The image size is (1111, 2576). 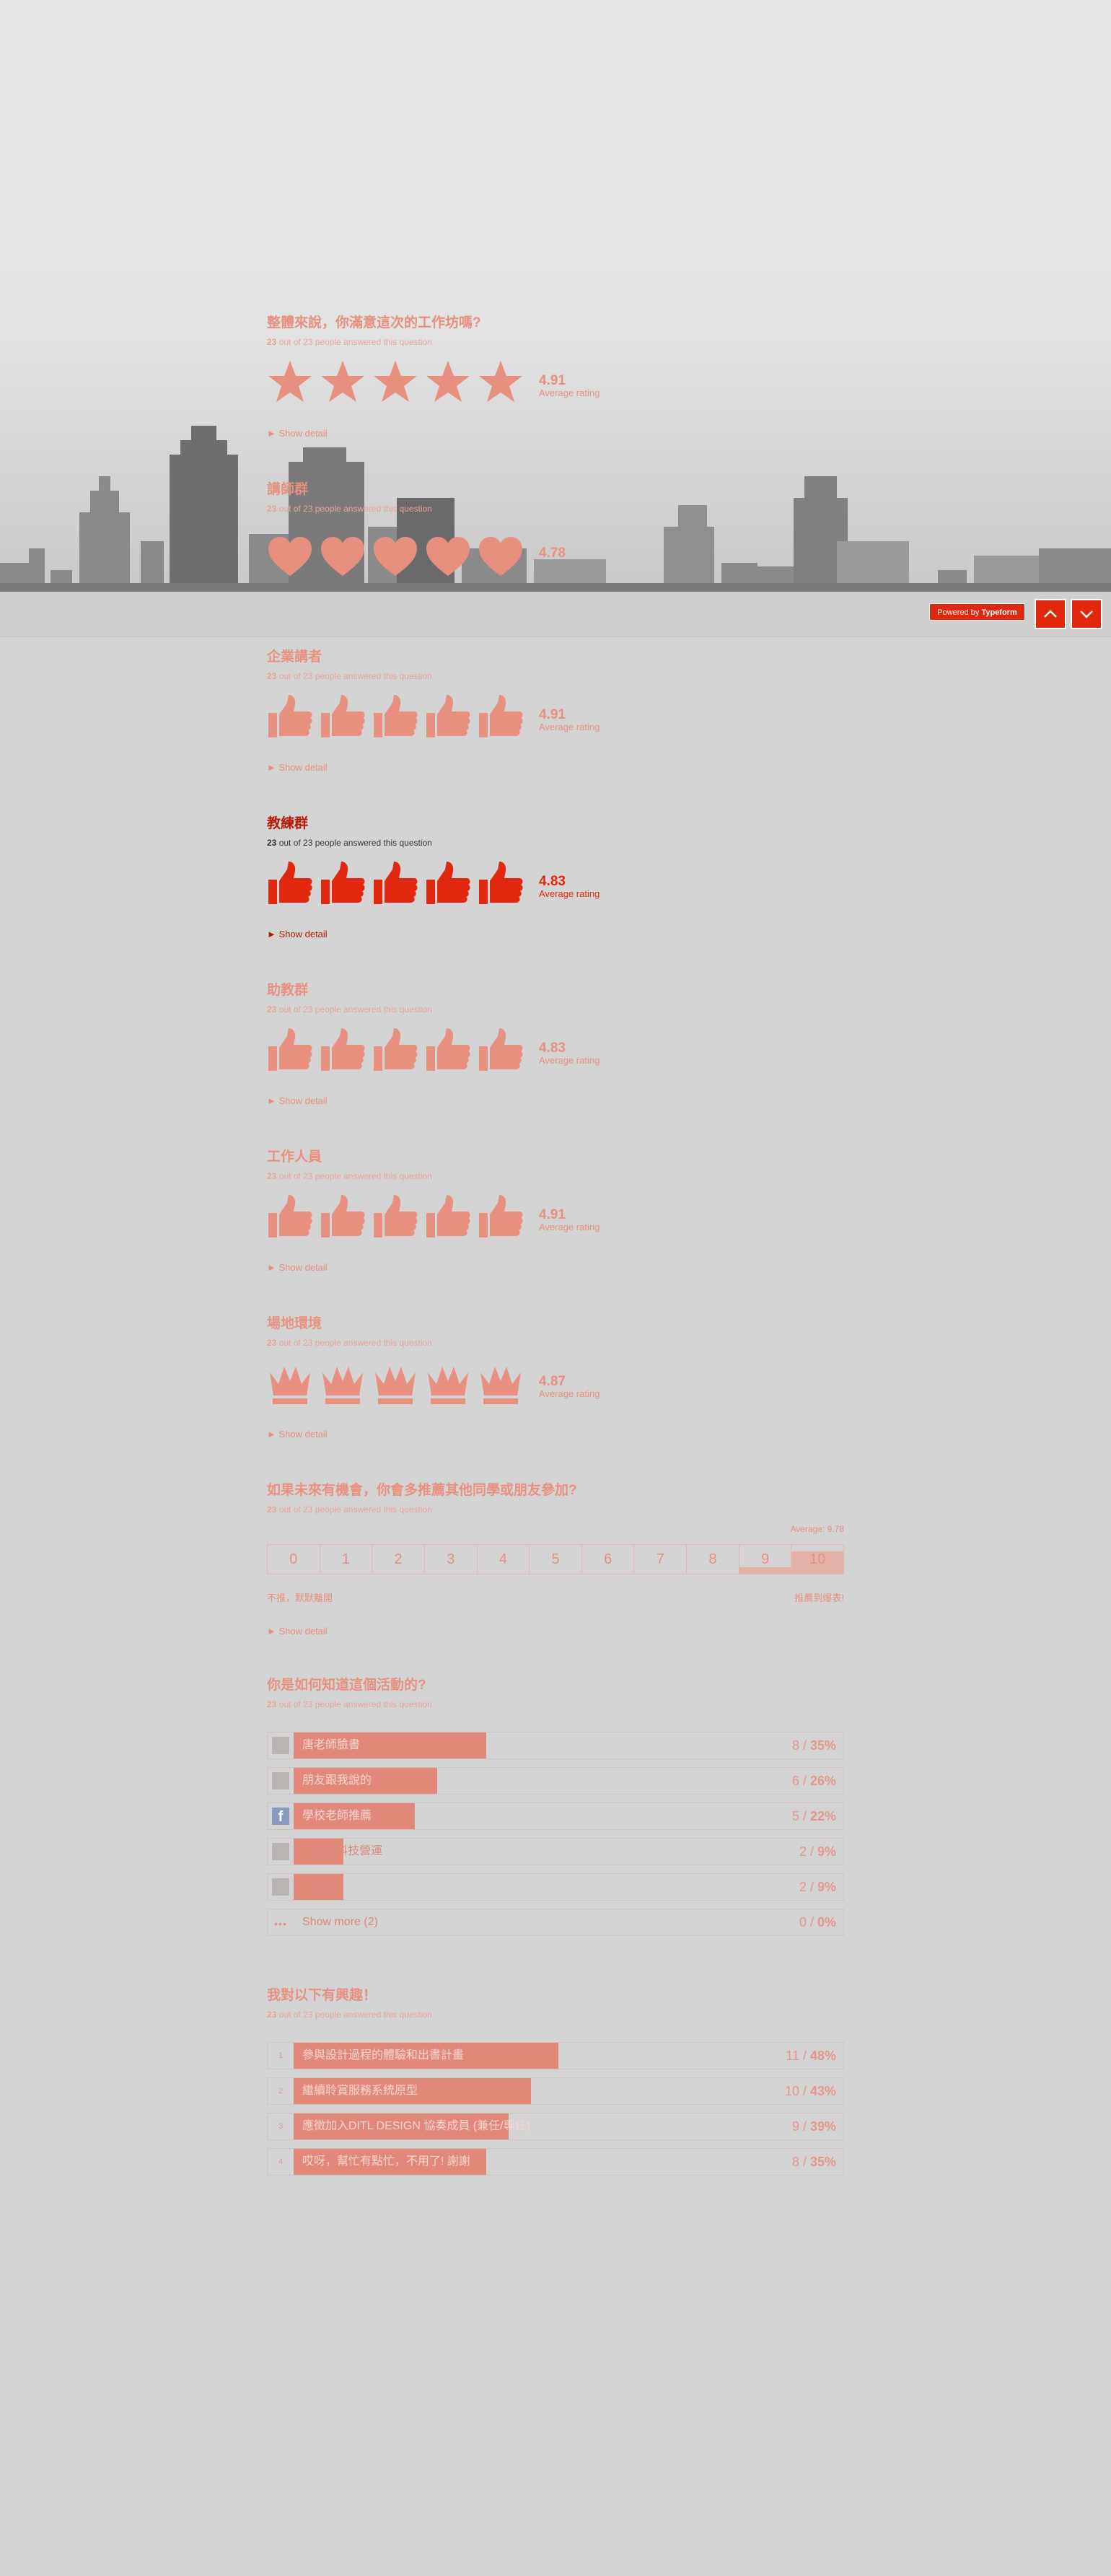 I want to click on more-icon: •••, so click(x=280, y=1924).